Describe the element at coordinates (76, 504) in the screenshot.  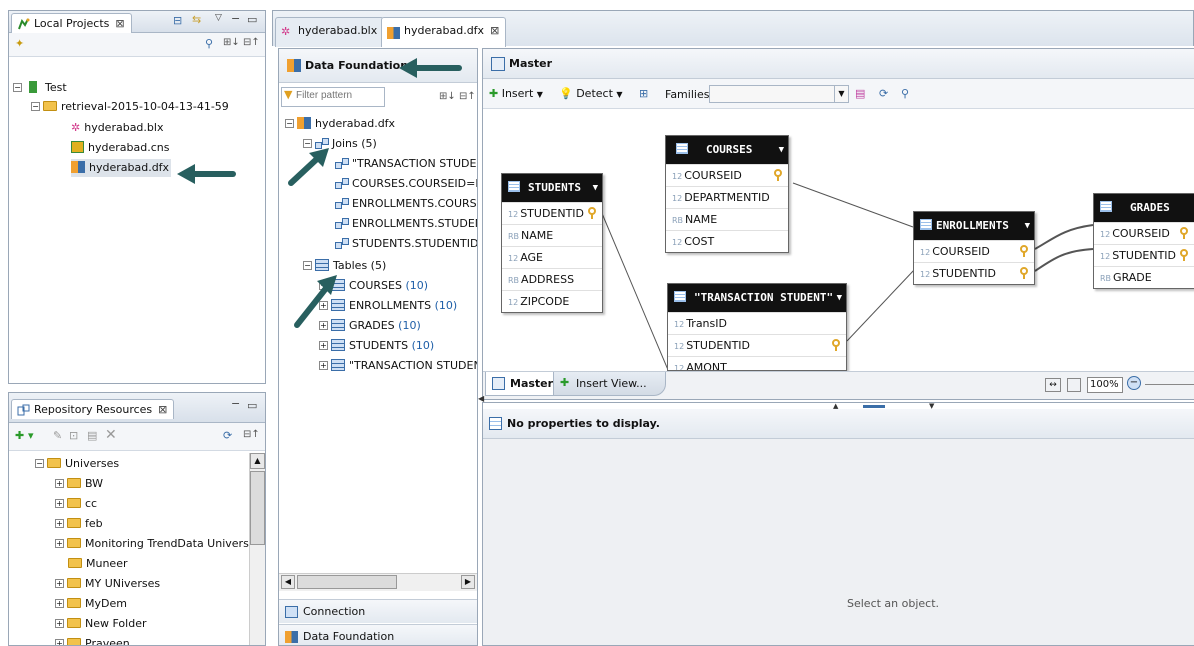
I see `tree-node-folder: + cc` at that location.